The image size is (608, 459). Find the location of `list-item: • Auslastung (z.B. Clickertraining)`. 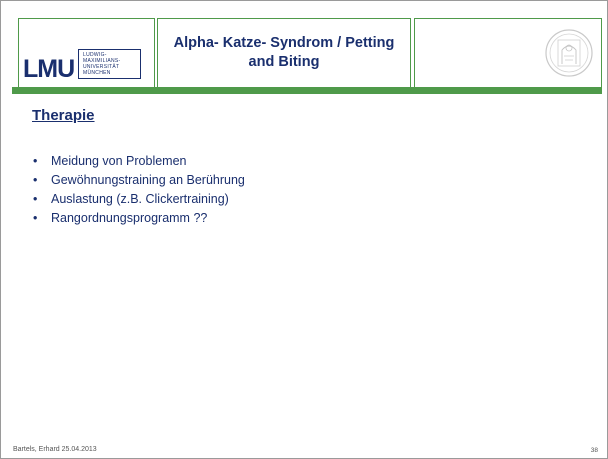

list-item: • Auslastung (z.B. Clickertraining) is located at coordinates (138, 199).